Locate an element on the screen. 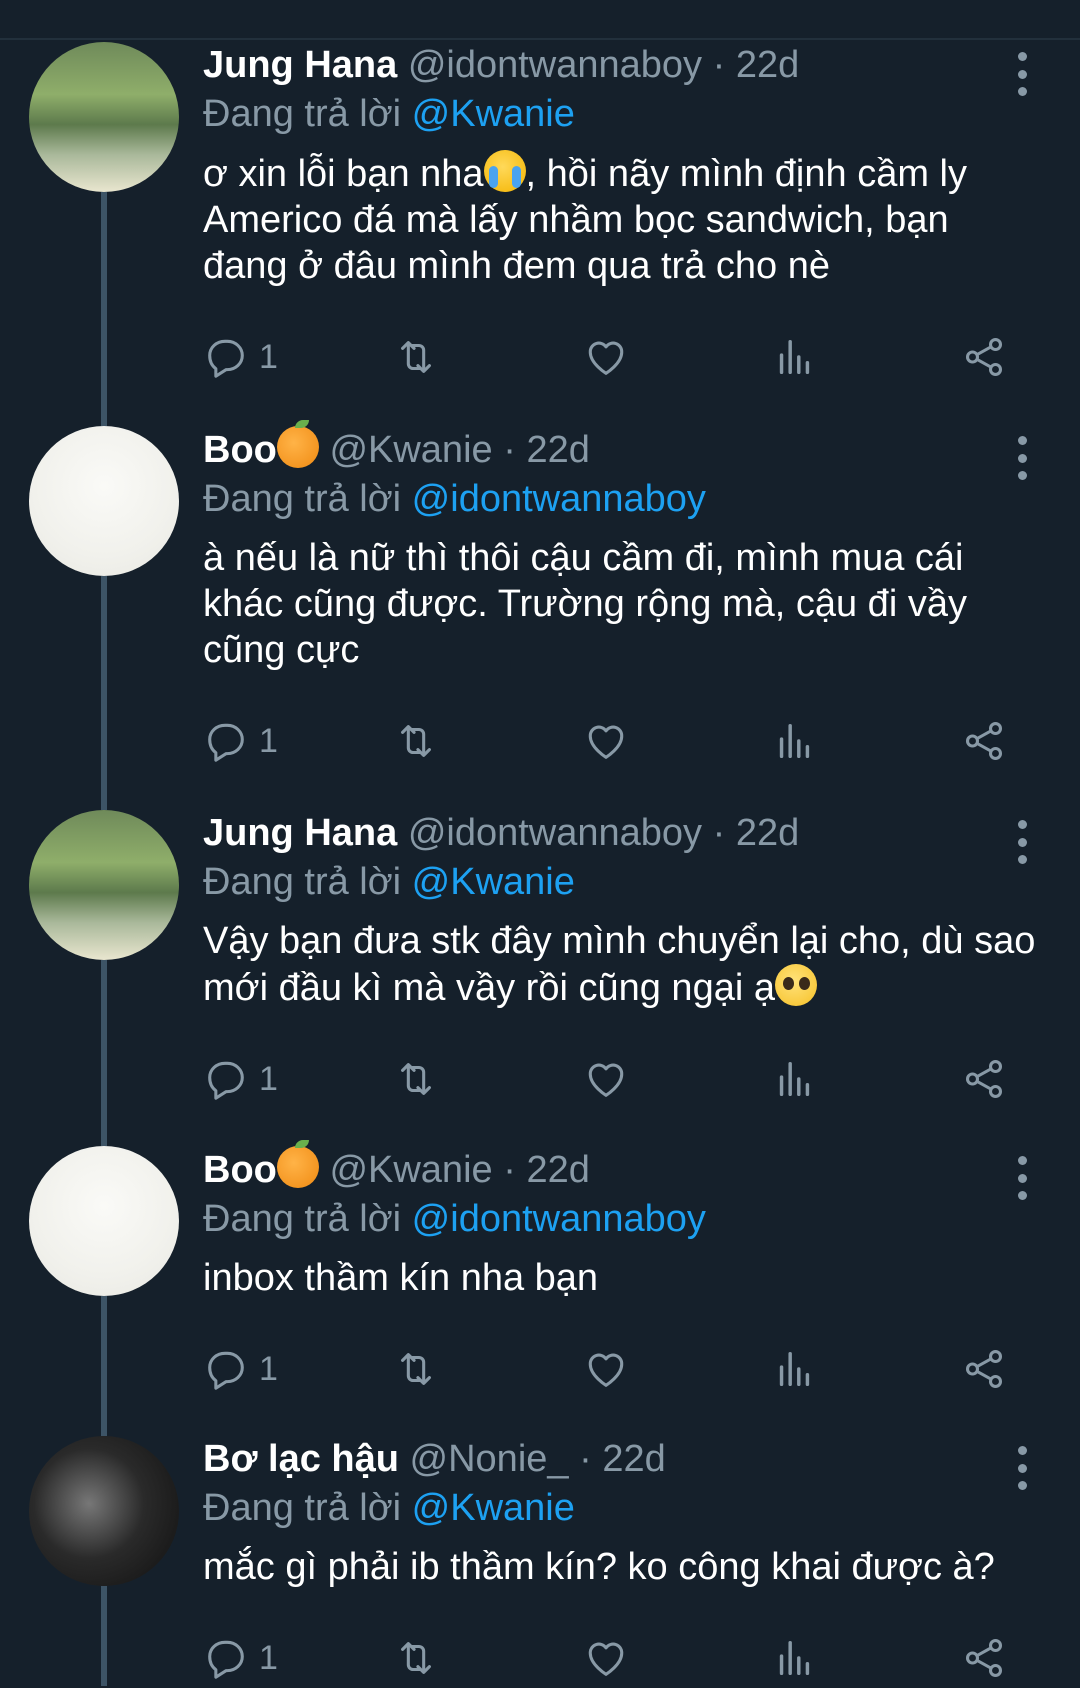  tweet-header: Jung Hana @idontwannaboy · 22d is located at coordinates (621, 833).